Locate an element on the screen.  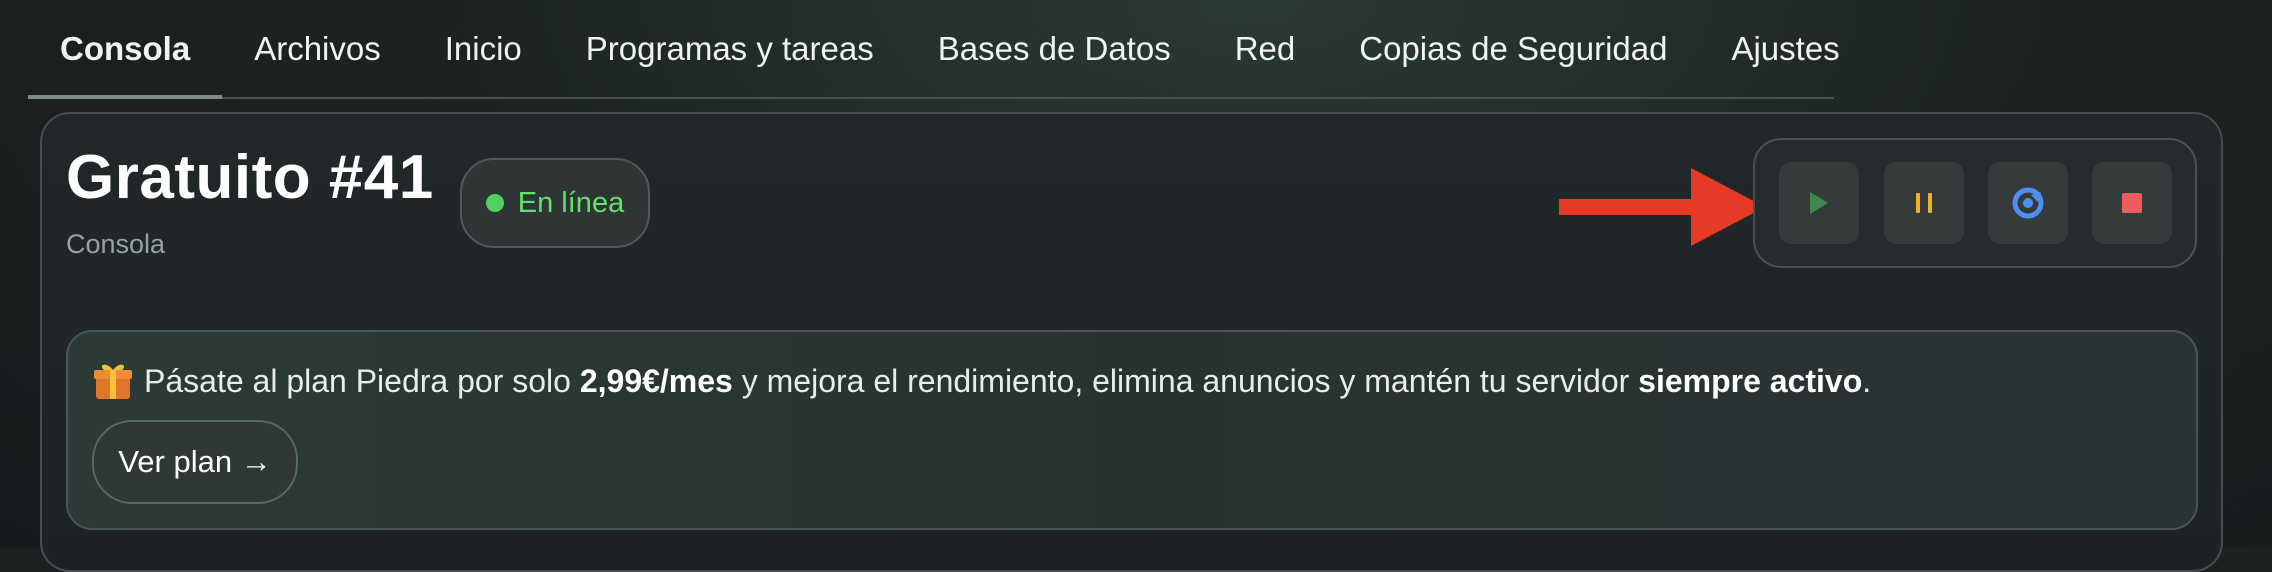
gift-icon is located at coordinates (113, 381).